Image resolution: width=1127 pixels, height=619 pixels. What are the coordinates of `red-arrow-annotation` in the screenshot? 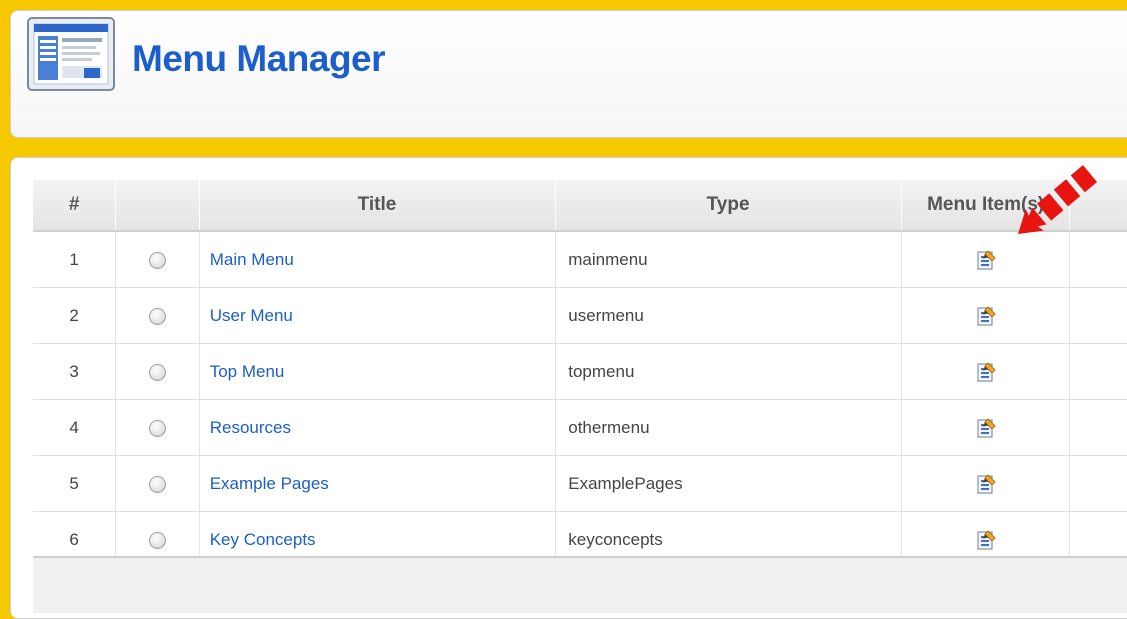 It's located at (1058, 199).